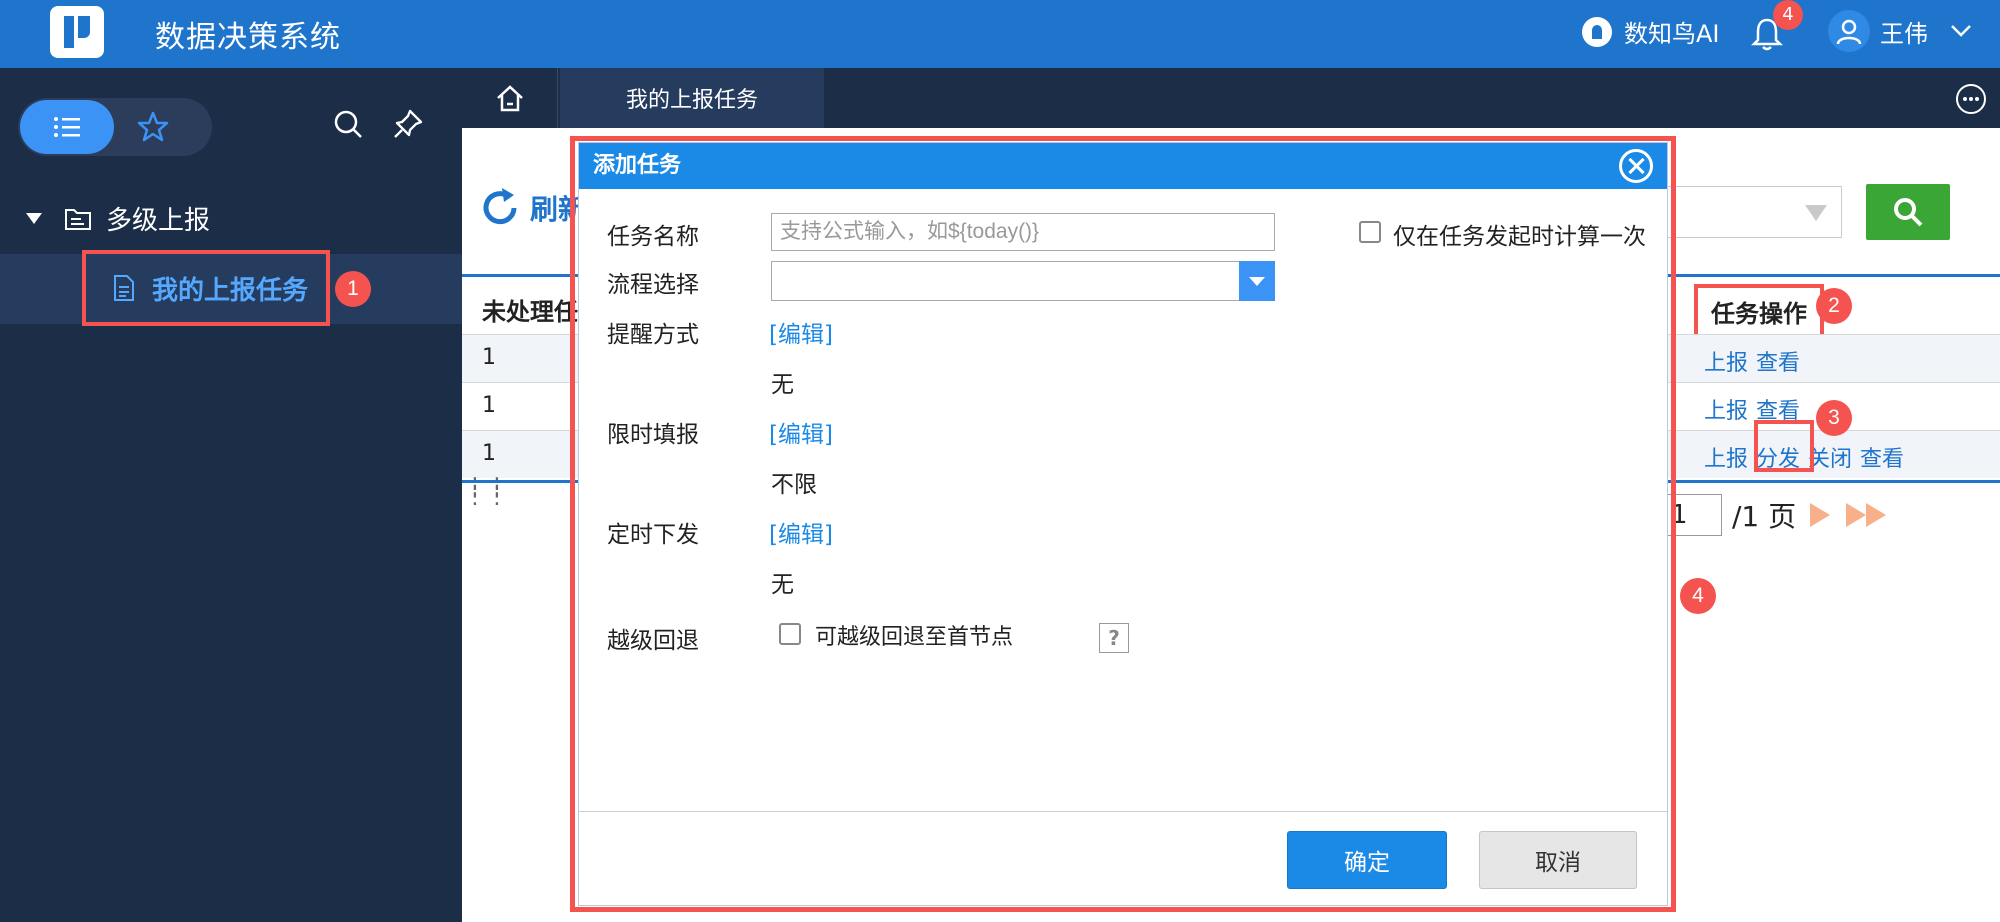 The image size is (2000, 922). I want to click on sidebar-item-label: 我的上报任务, so click(230, 290).